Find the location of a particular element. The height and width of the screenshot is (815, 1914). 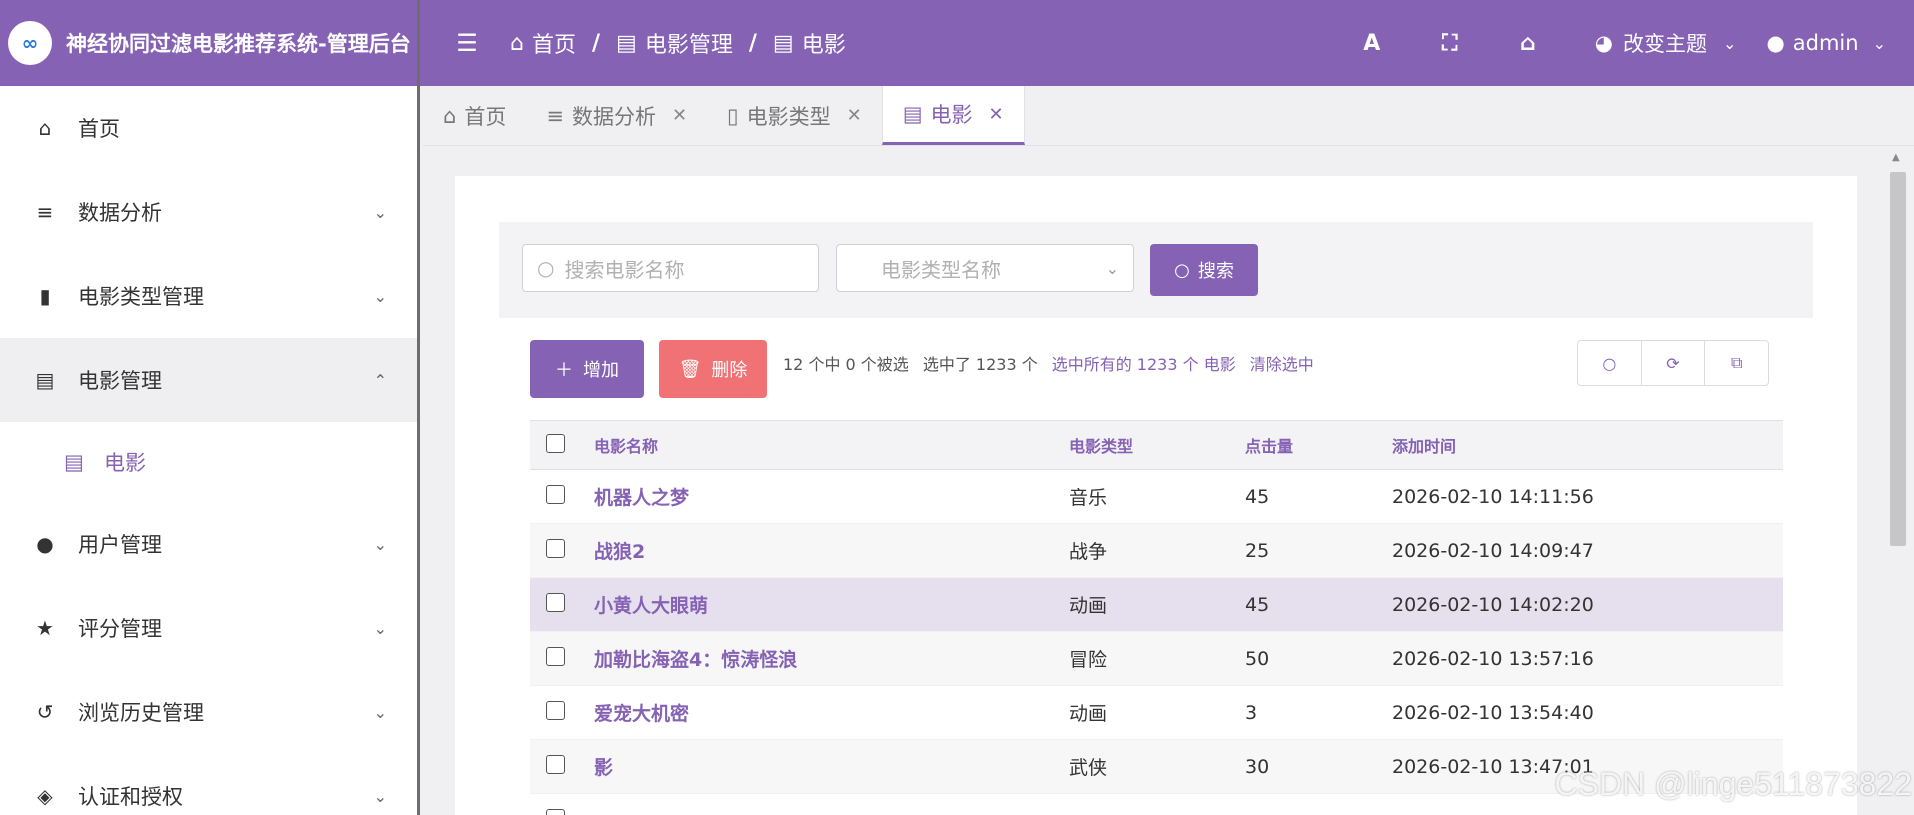

tab-data-analysis: ≡ 数据分析 ✕ is located at coordinates (616, 115).